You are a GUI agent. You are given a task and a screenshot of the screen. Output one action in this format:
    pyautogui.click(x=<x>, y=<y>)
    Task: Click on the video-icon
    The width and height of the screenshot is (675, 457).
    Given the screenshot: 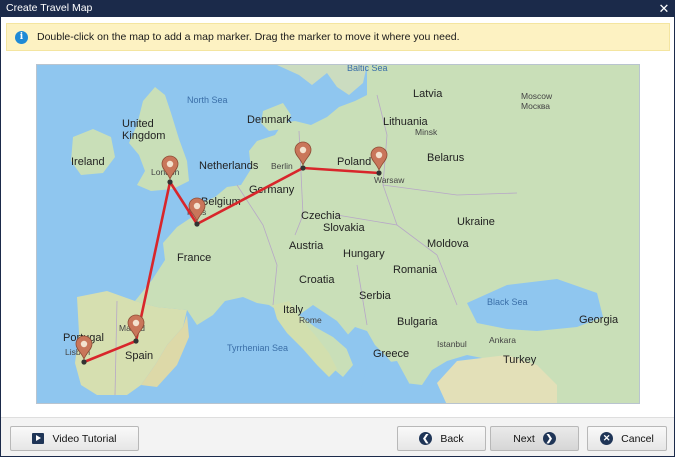 What is the action you would take?
    pyautogui.click(x=38, y=438)
    